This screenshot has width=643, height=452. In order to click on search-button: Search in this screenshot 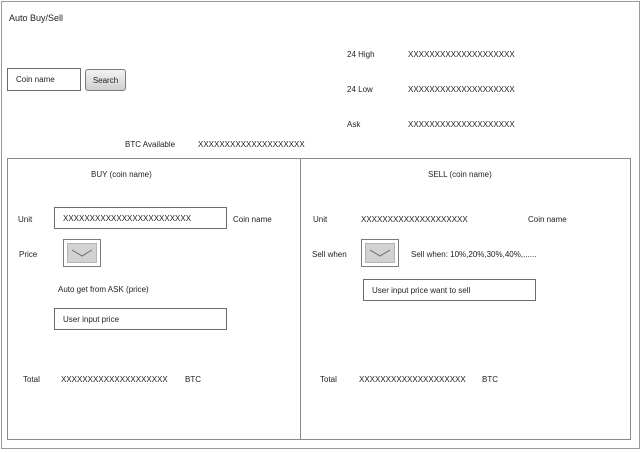, I will do `click(105, 80)`.